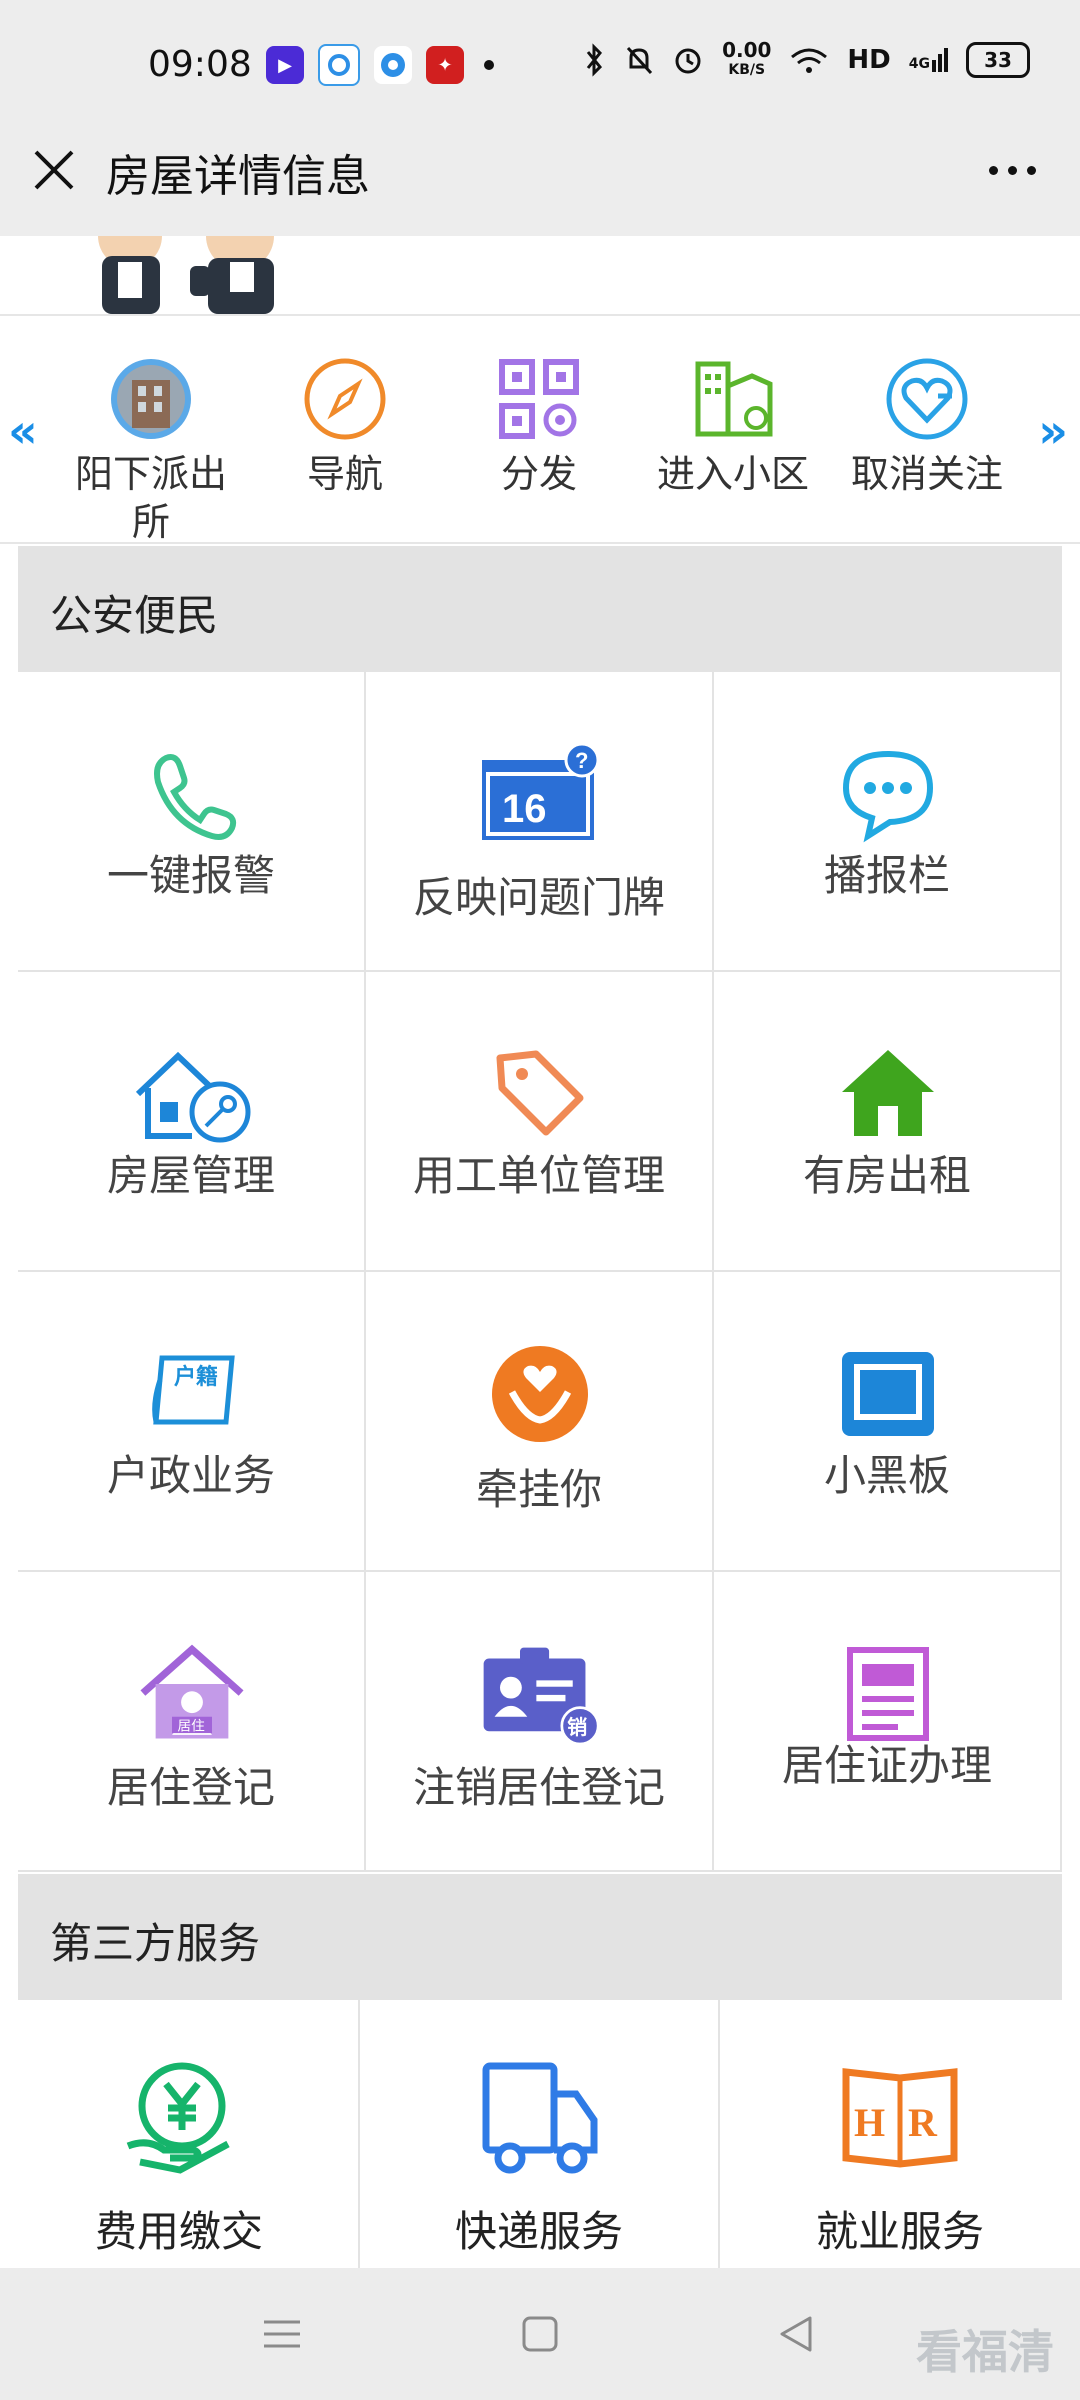 The height and width of the screenshot is (2400, 1080). What do you see at coordinates (344, 474) in the screenshot?
I see `quick-label: 导航` at bounding box center [344, 474].